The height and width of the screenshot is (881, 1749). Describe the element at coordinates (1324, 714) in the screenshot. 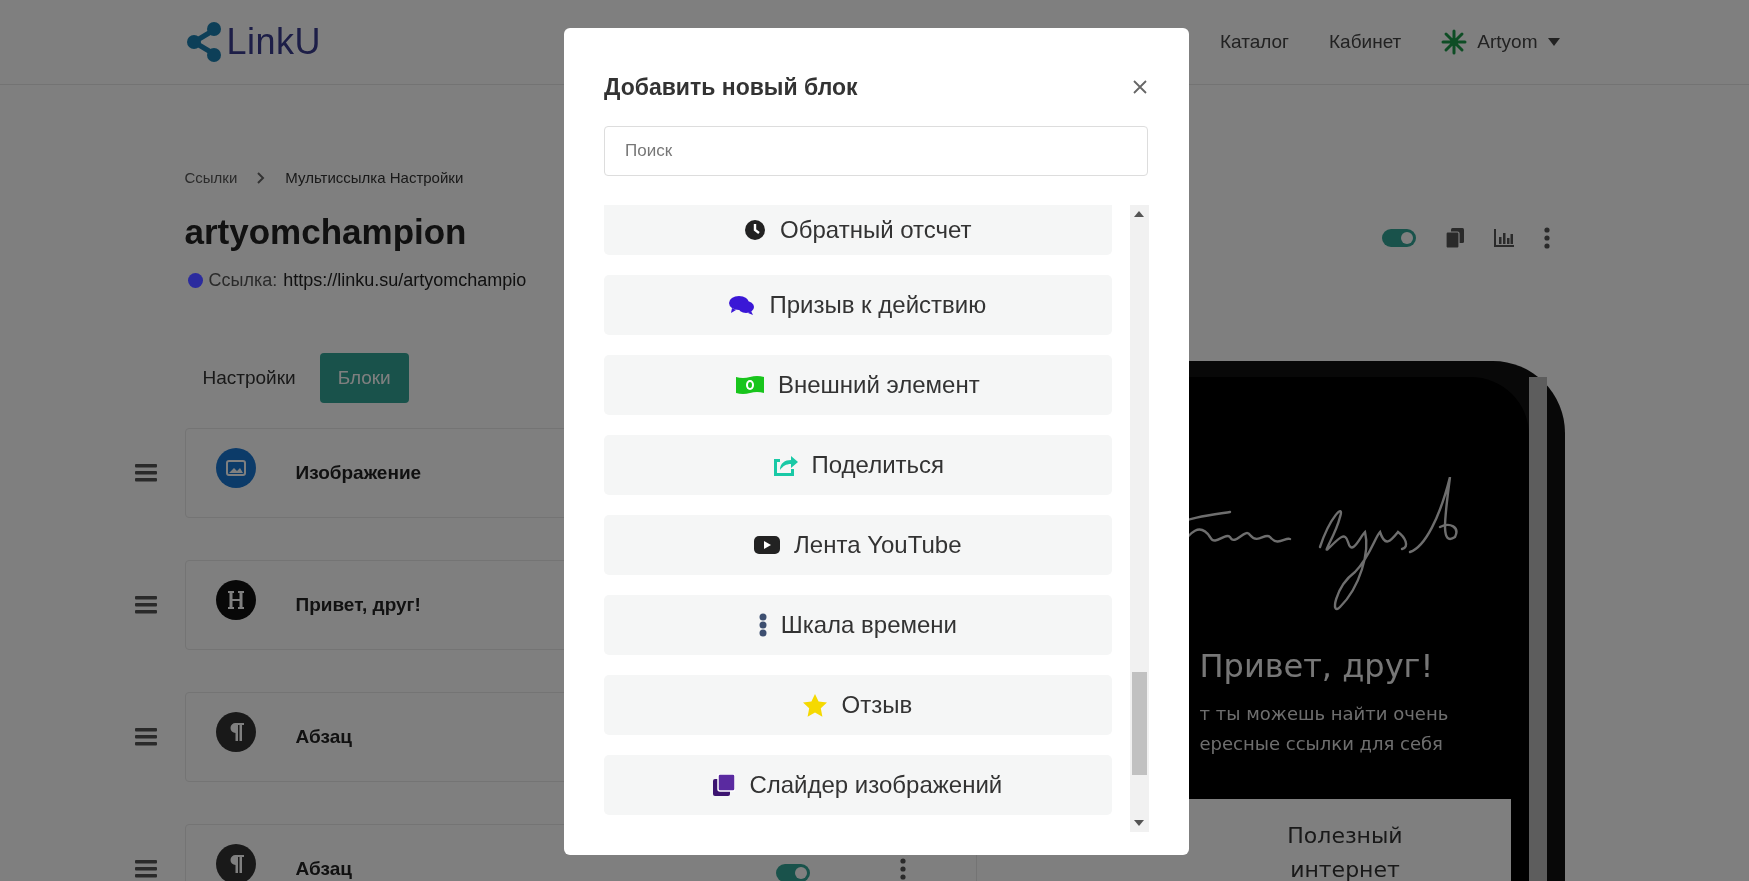

I see `preview-text: т ты можешь найти очень` at that location.